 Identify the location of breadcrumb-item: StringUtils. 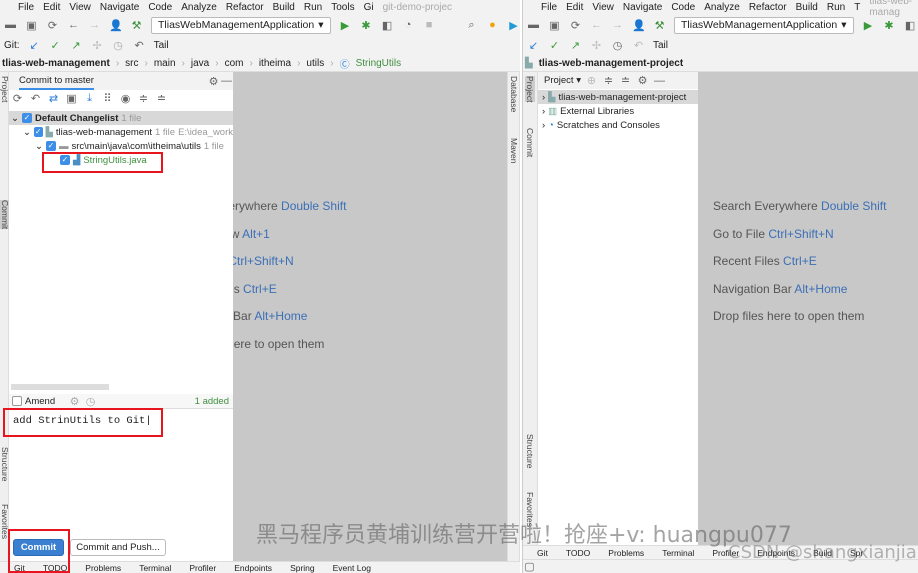
(379, 63).